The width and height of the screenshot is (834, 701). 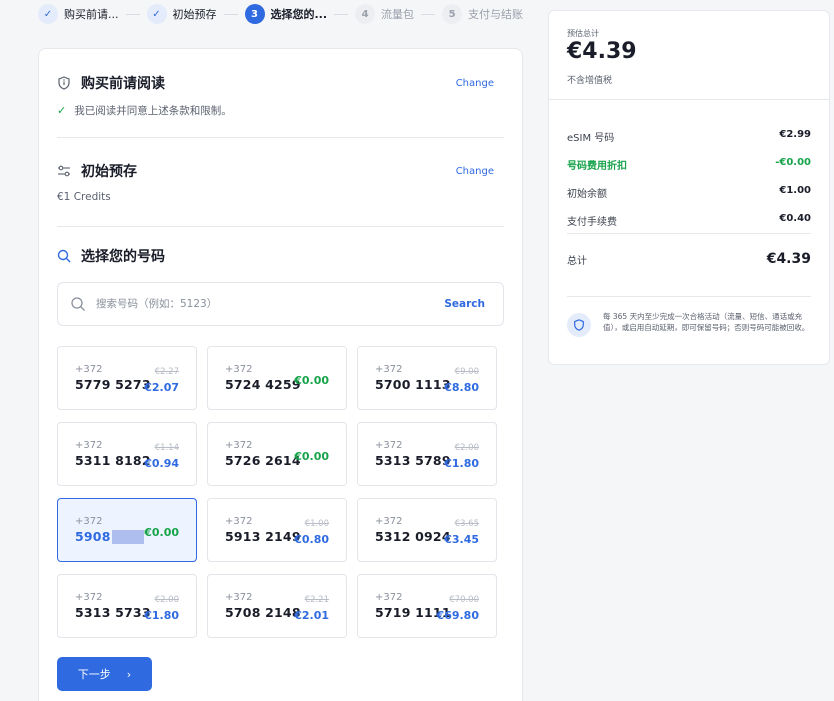 I want to click on checkout-stepper: ✓ 购买前请... ✓ 初始预存 3 选择您的... 4 流量包 5 支付与结账, so click(x=283, y=14).